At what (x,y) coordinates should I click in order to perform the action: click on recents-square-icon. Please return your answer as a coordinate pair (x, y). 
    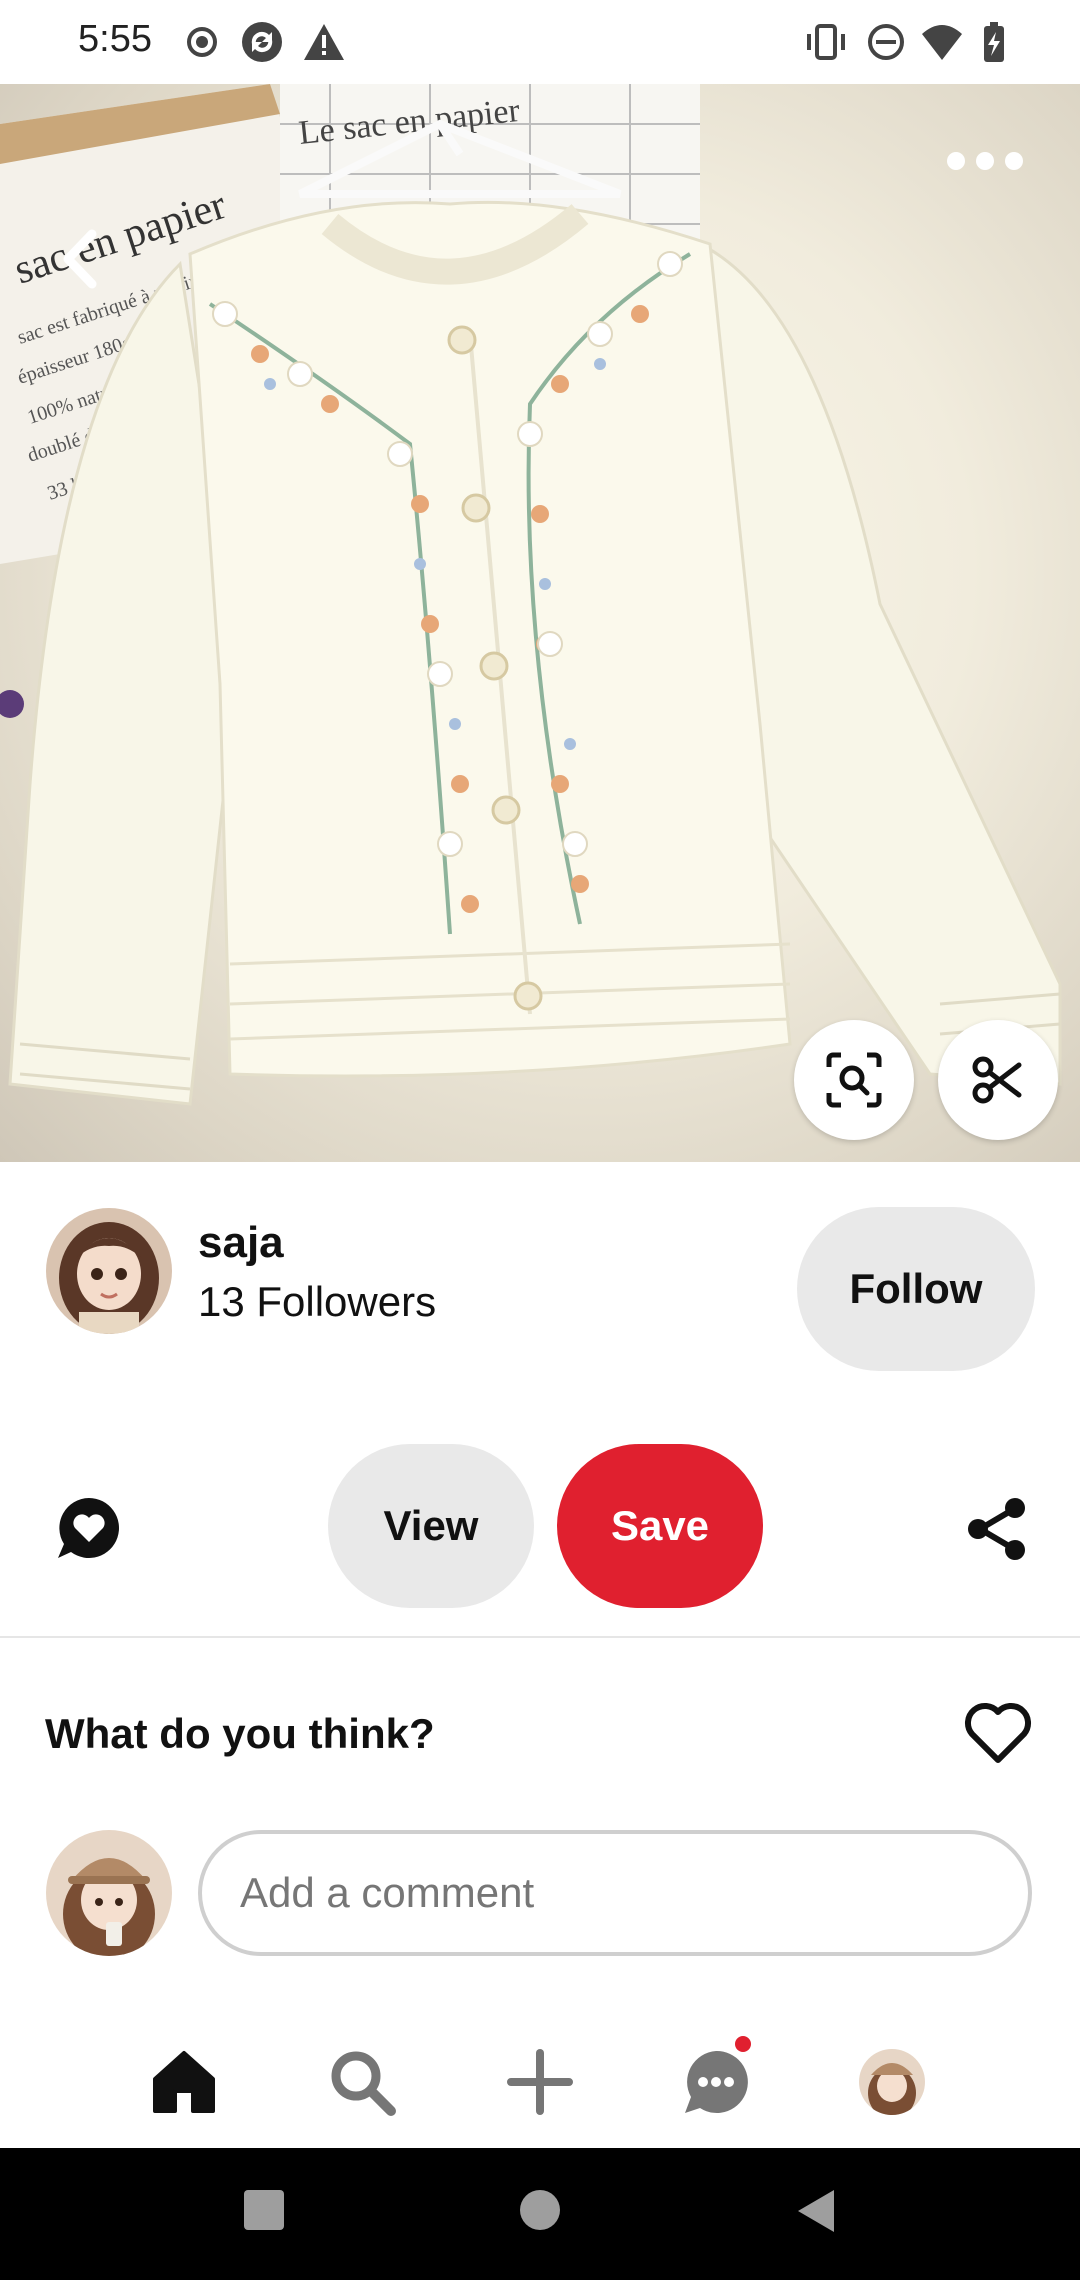
    Looking at the image, I should click on (264, 2210).